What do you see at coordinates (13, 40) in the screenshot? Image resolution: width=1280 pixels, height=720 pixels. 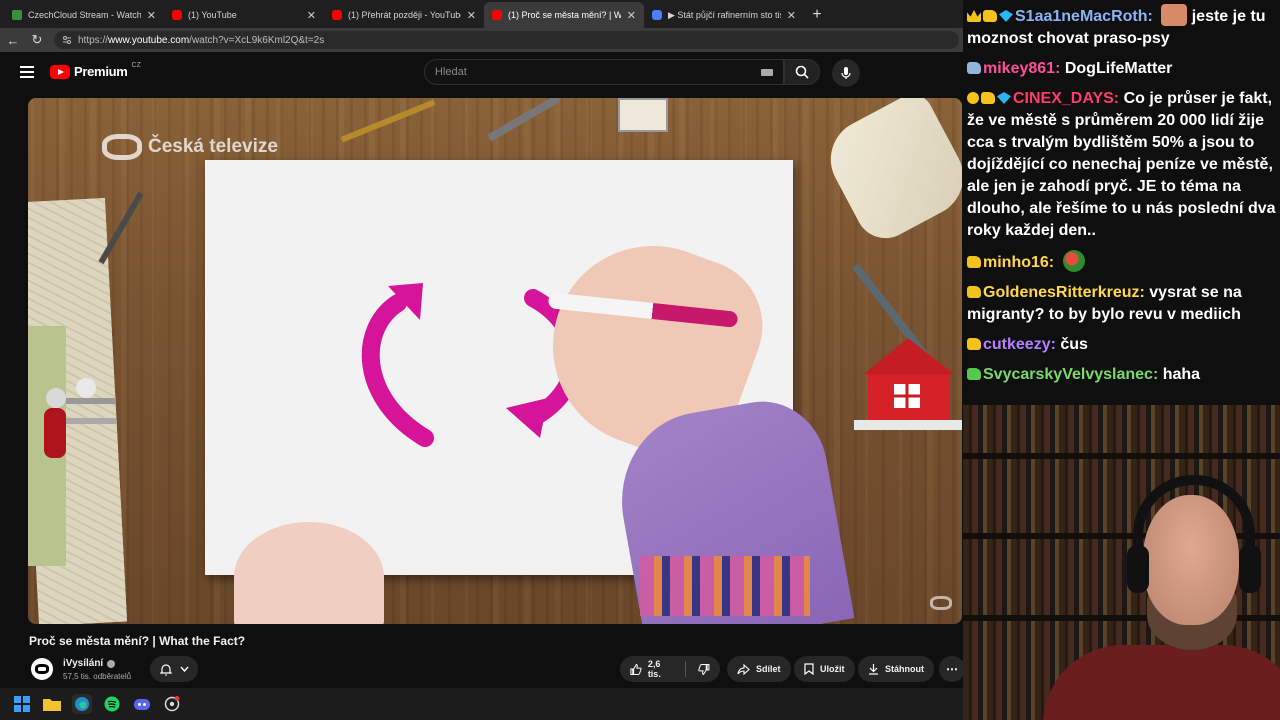 I see `back-icon: ←` at bounding box center [13, 40].